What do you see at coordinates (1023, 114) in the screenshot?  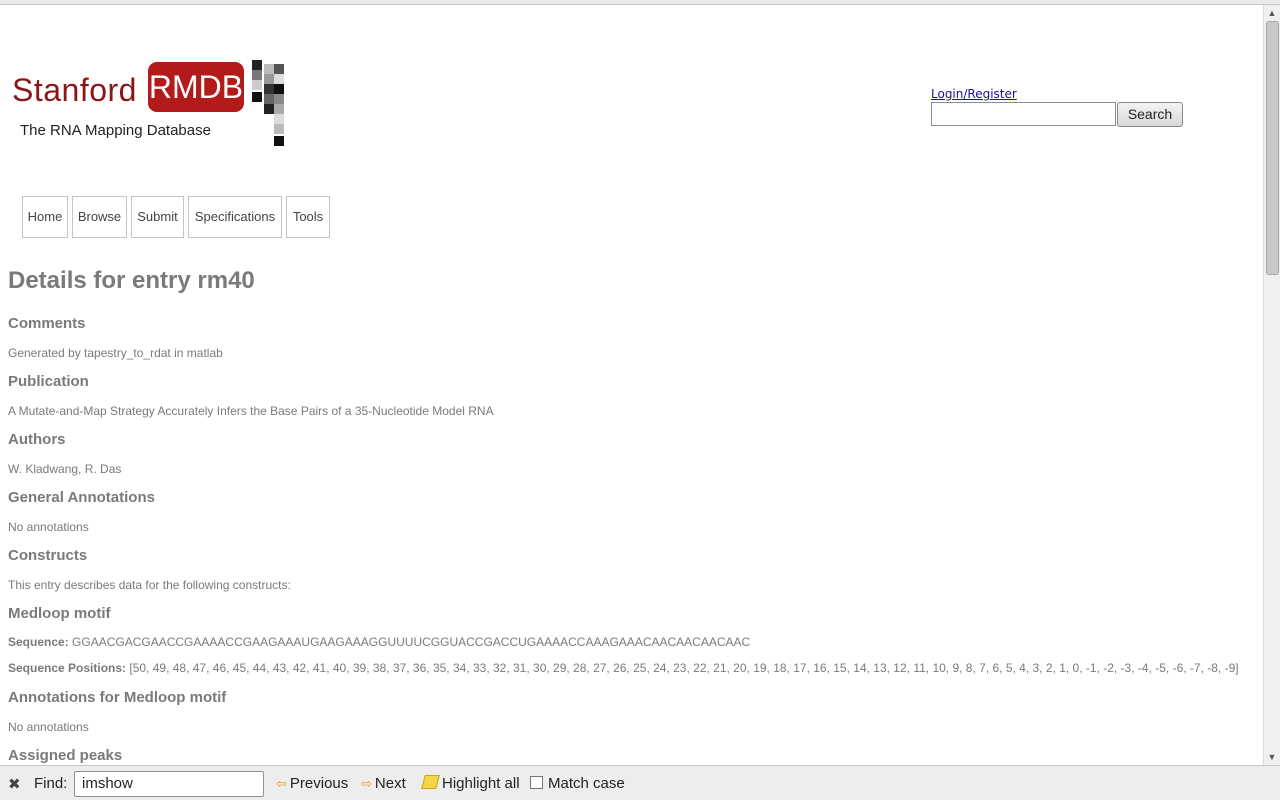 I see `search-input` at bounding box center [1023, 114].